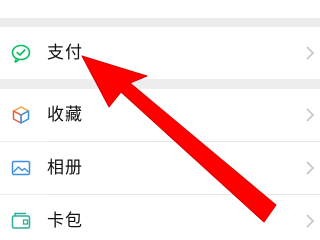 This screenshot has height=240, width=320. I want to click on menu-item-label: 卡包, so click(65, 221).